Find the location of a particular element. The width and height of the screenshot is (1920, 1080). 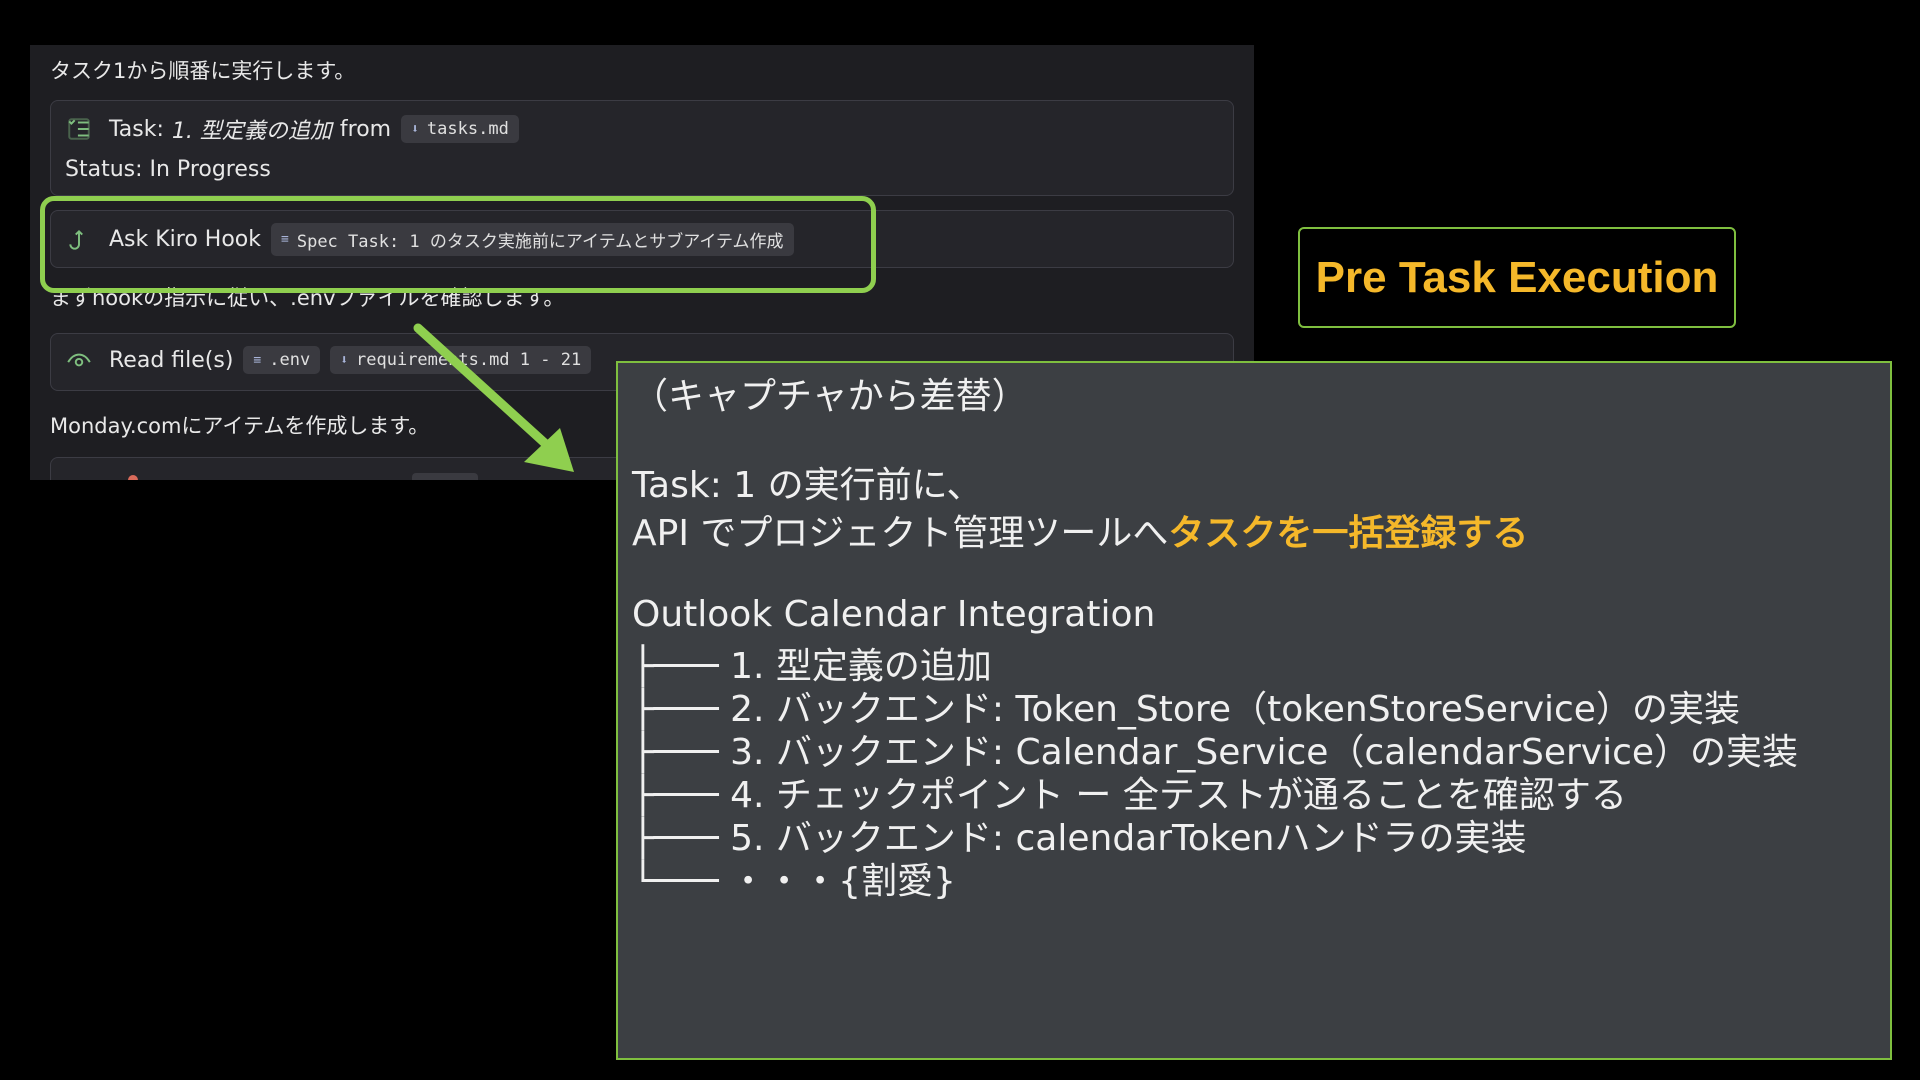

hook-spec-text: Spec Task: 1 のタスク実施前にアイテムとサブアイテム作成 is located at coordinates (540, 242).